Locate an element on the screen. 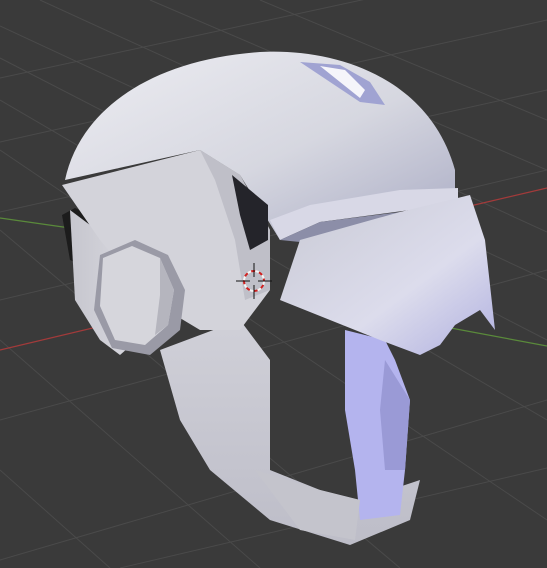 The width and height of the screenshot is (547, 568). helmet-jaw-inner-shadow is located at coordinates (395, 415).